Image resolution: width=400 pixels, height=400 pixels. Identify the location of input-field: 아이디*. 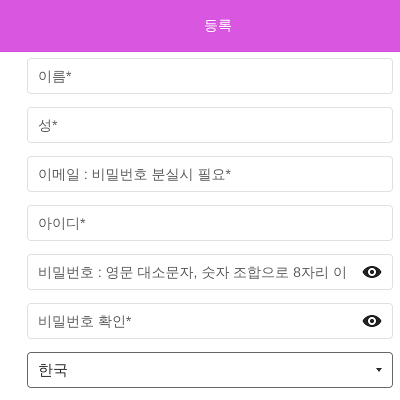
(210, 223).